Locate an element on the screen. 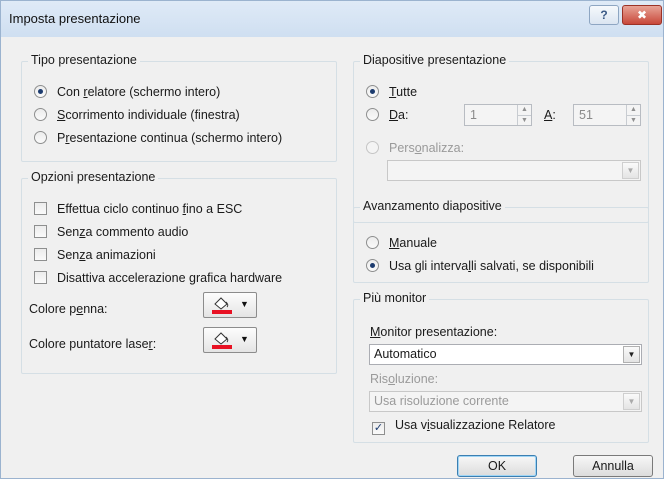 This screenshot has width=664, height=479. risoluzione-dropdown: Usa risoluzione corrente ▼ is located at coordinates (505, 401).